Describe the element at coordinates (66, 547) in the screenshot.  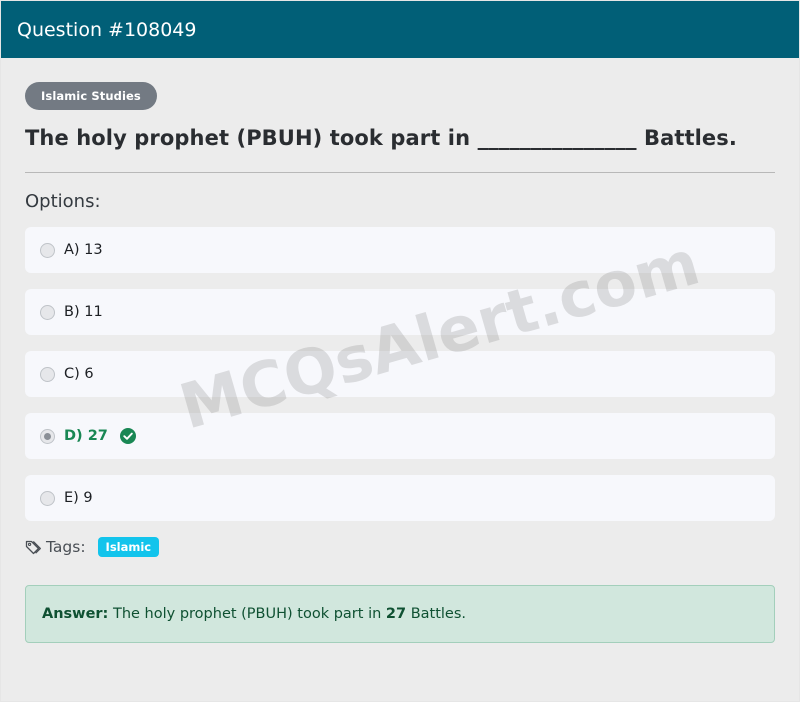
I see `tags-label: Tags:` at that location.